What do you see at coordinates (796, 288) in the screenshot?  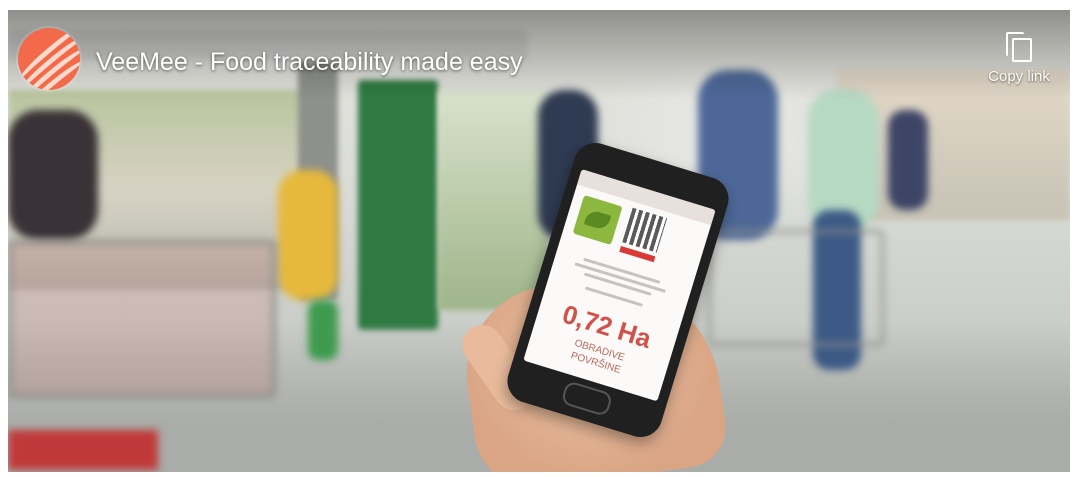 I see `shopping-cart-right` at bounding box center [796, 288].